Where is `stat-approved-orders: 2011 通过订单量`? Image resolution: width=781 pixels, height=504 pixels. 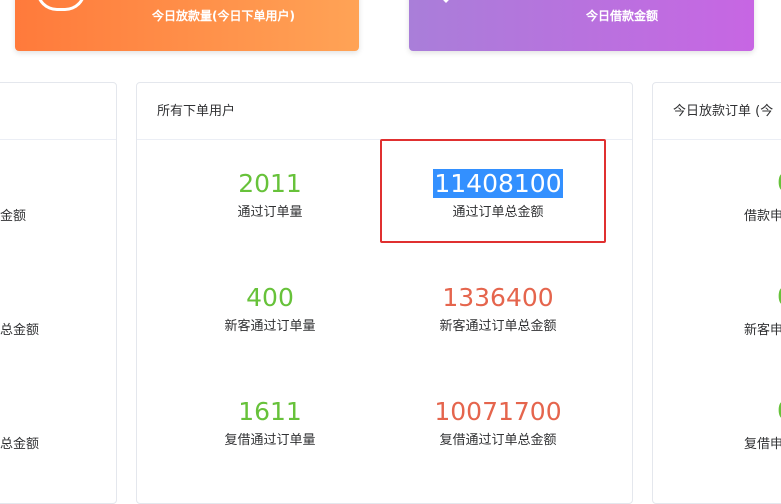 stat-approved-orders: 2011 通过订单量 is located at coordinates (270, 195).